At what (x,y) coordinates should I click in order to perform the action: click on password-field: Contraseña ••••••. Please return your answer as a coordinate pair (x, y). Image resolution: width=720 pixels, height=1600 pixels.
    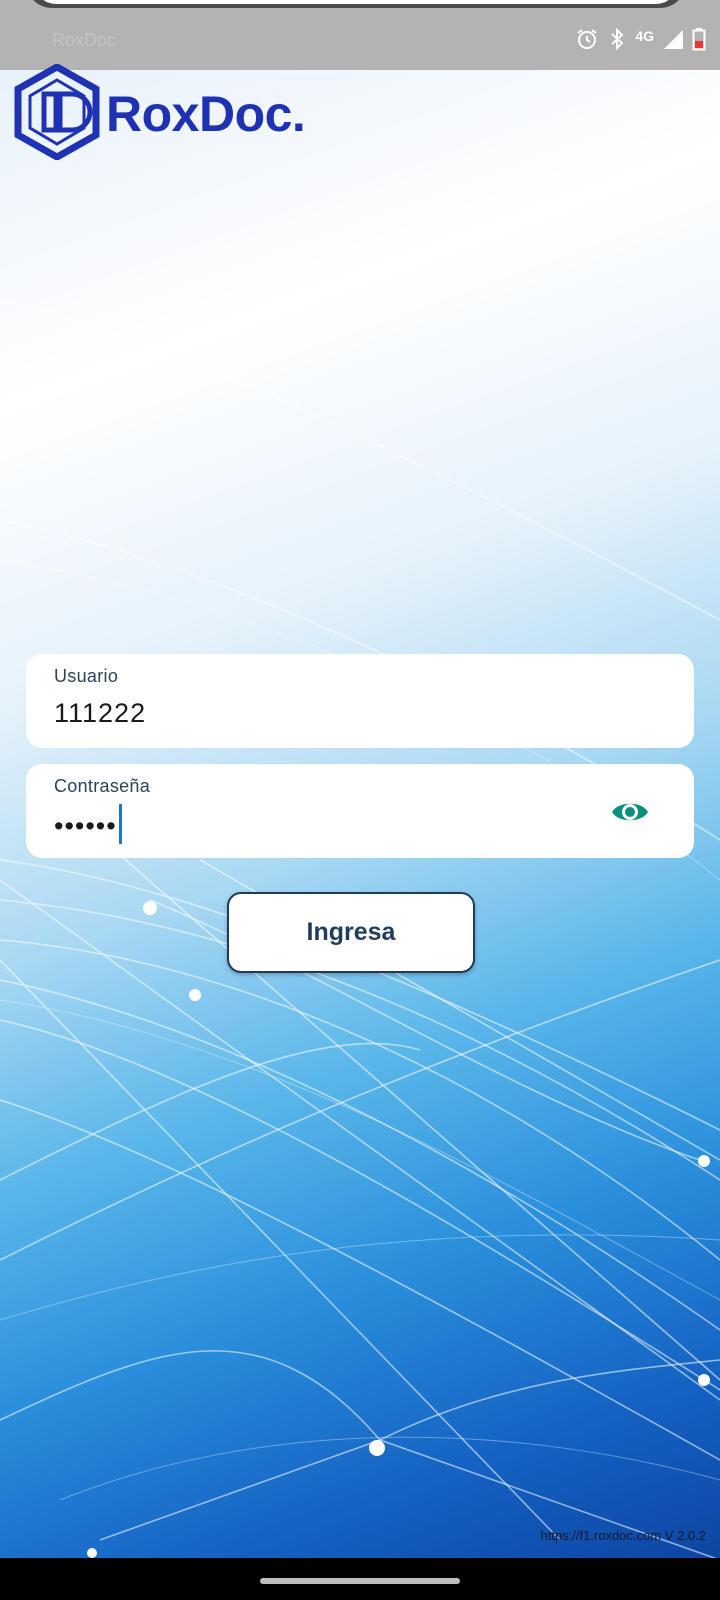
    Looking at the image, I should click on (360, 811).